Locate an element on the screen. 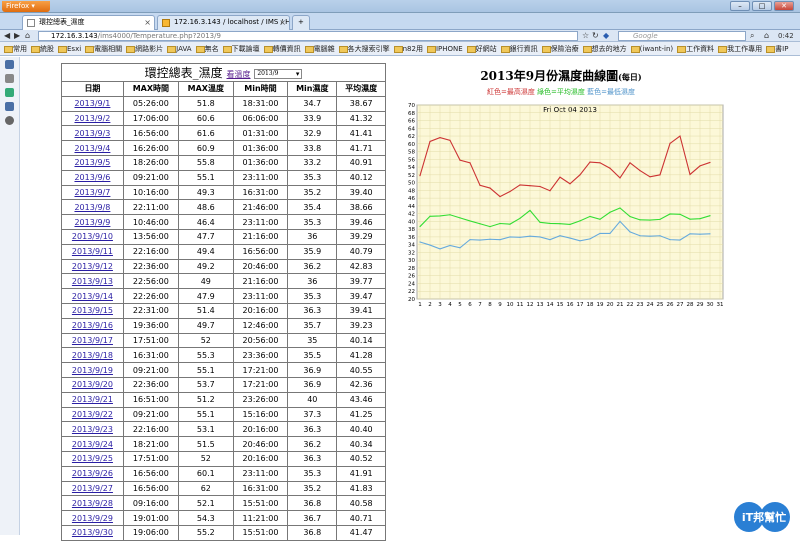  value-cell: 53.1 is located at coordinates (205, 429).